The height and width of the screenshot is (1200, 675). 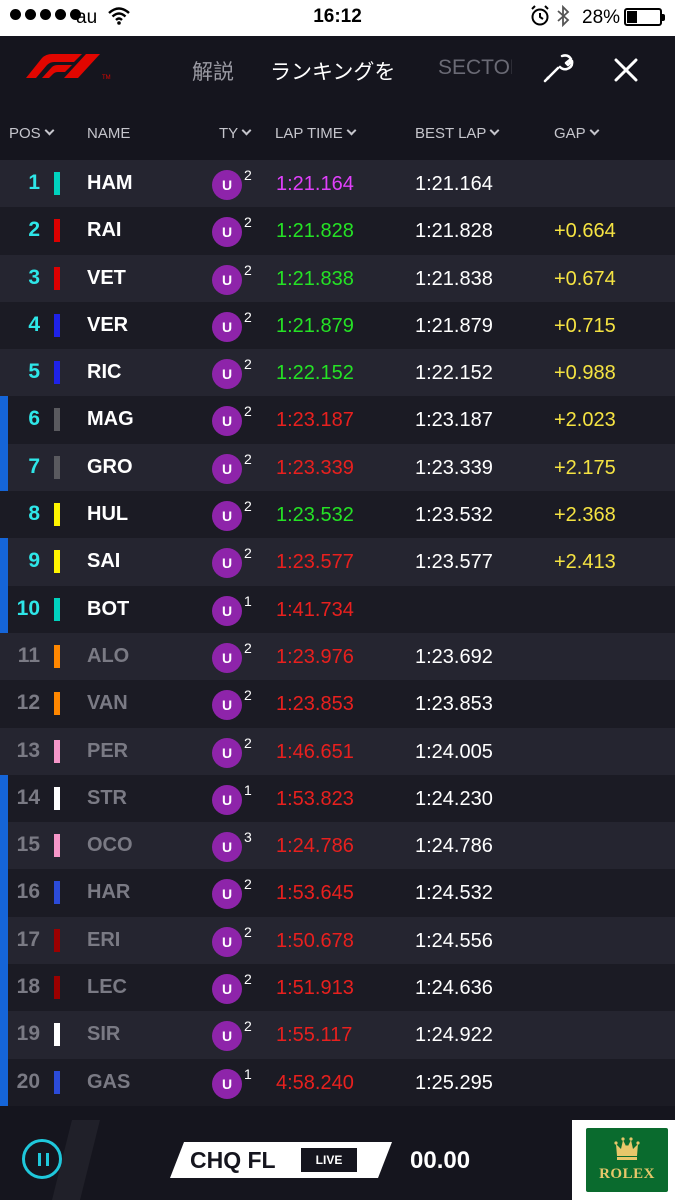 What do you see at coordinates (315, 1082) in the screenshot?
I see `lap-time: 4:58.240` at bounding box center [315, 1082].